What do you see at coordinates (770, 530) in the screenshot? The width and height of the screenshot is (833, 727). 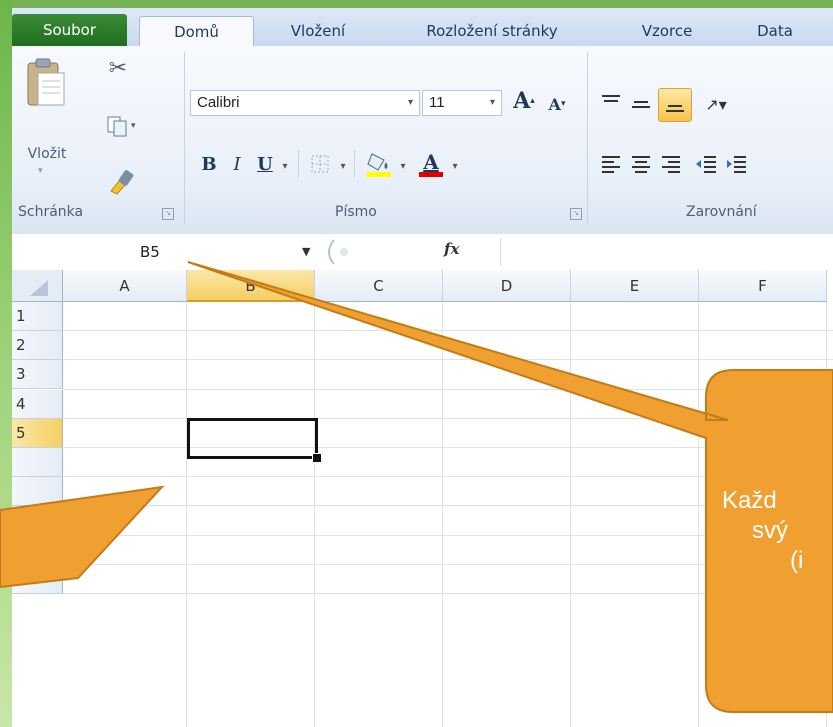 I see `callout-line: svý` at bounding box center [770, 530].